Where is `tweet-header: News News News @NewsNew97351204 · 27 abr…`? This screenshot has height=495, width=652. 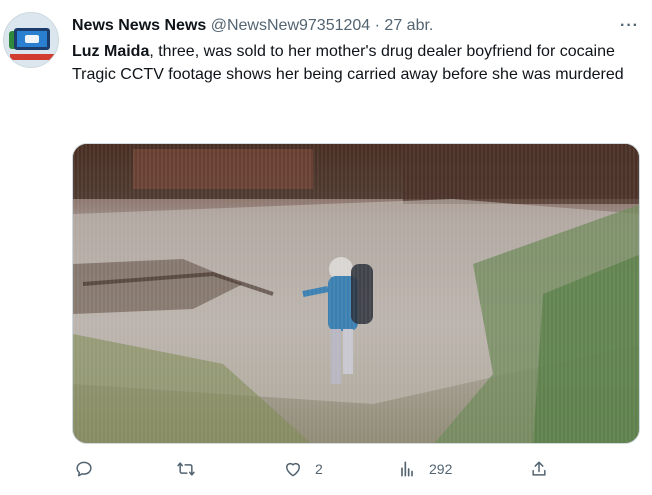
tweet-header: News News News @NewsNew97351204 · 27 abr… is located at coordinates (252, 26).